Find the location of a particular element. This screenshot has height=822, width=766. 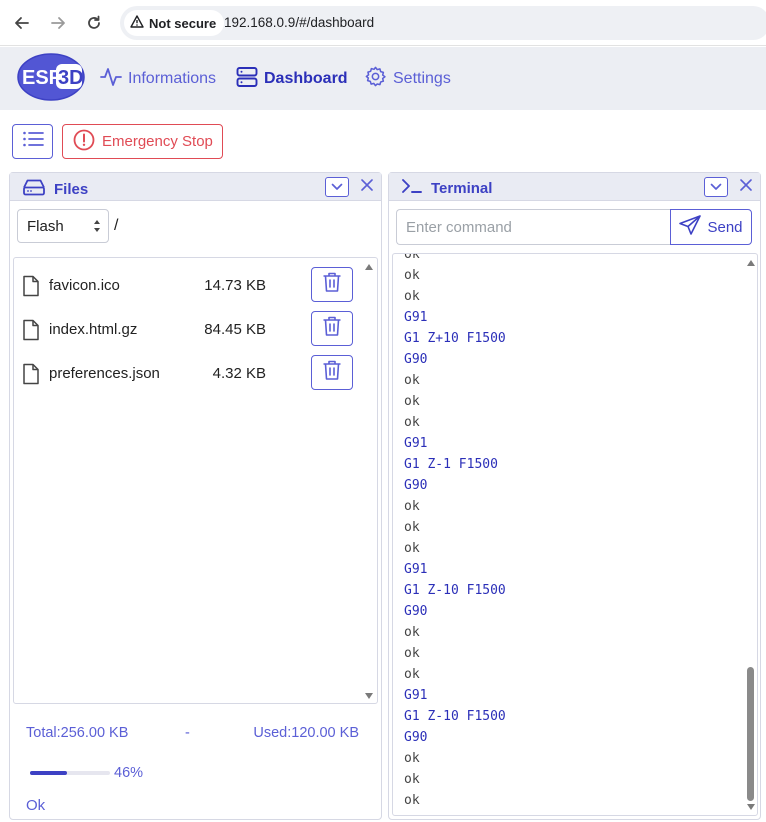

files-scroll-down-icon is located at coordinates (369, 696).